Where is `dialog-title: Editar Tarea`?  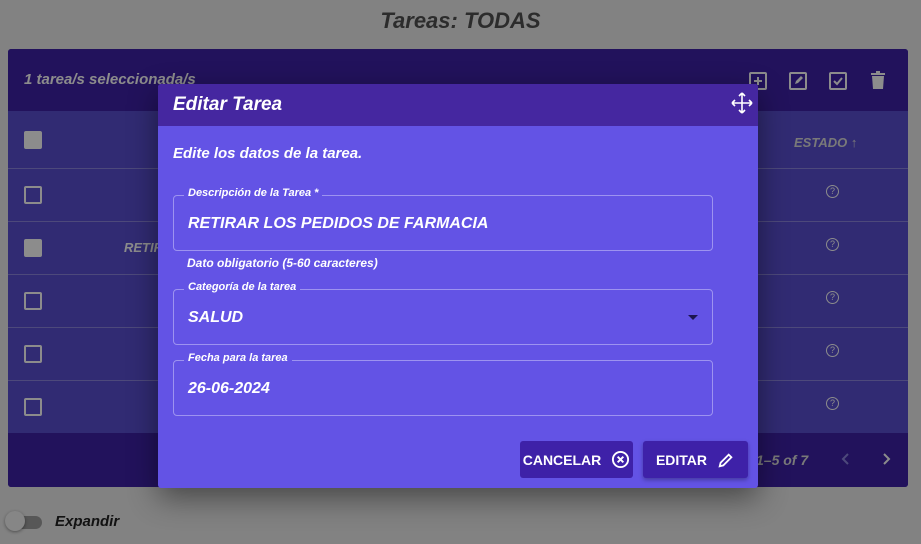 dialog-title: Editar Tarea is located at coordinates (228, 104).